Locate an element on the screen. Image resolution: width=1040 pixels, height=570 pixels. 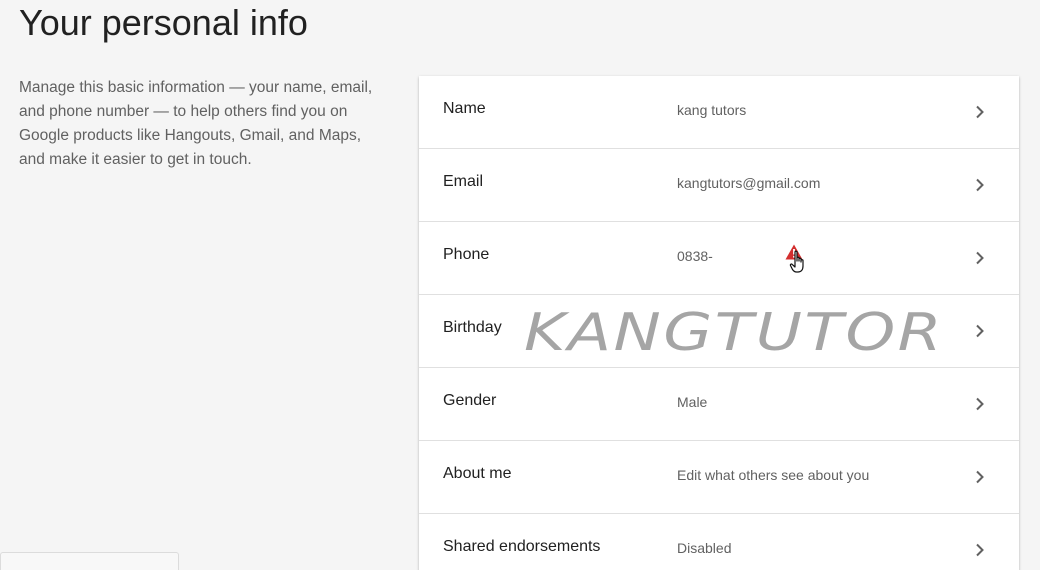
row-label: Birthday is located at coordinates (472, 327).